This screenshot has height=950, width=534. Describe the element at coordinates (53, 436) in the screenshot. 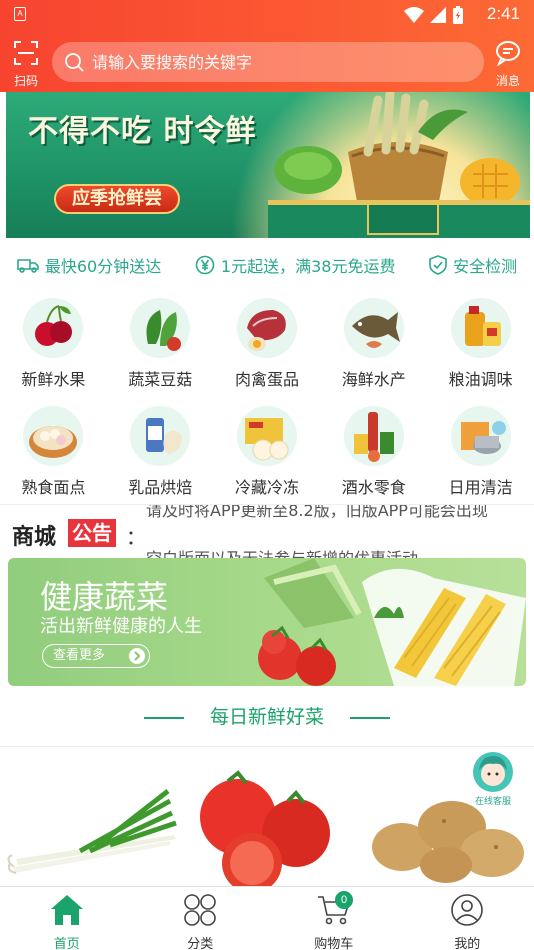

I see `dumpling-icon` at that location.